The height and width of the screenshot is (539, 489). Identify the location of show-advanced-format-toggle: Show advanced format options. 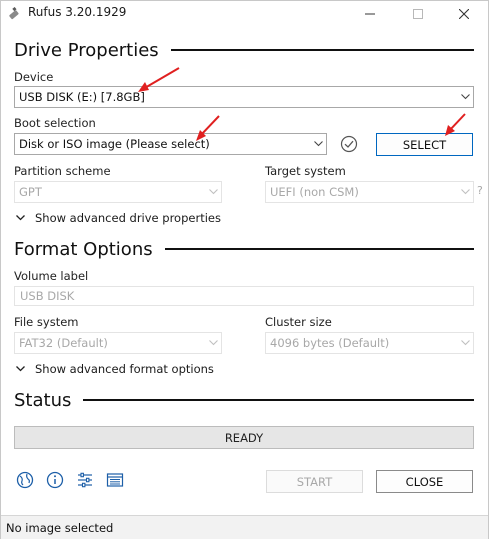
(115, 369).